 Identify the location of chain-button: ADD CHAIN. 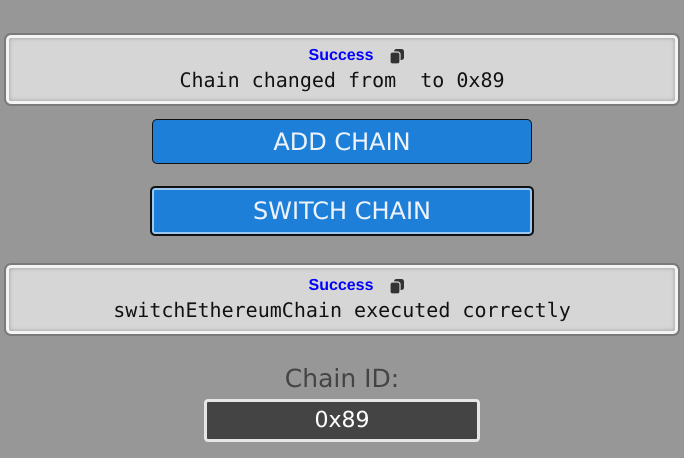
(342, 141).